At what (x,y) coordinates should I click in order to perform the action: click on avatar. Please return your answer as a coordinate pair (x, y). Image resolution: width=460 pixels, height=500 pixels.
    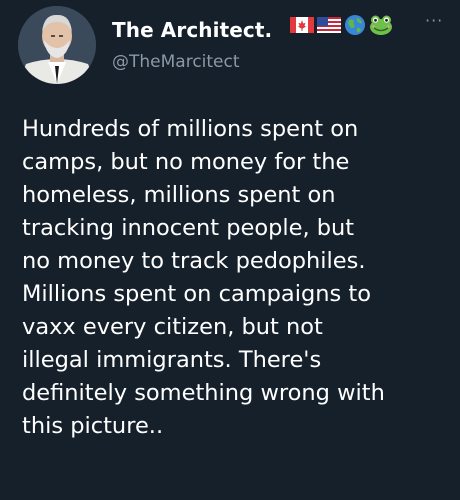
    Looking at the image, I should click on (57, 45).